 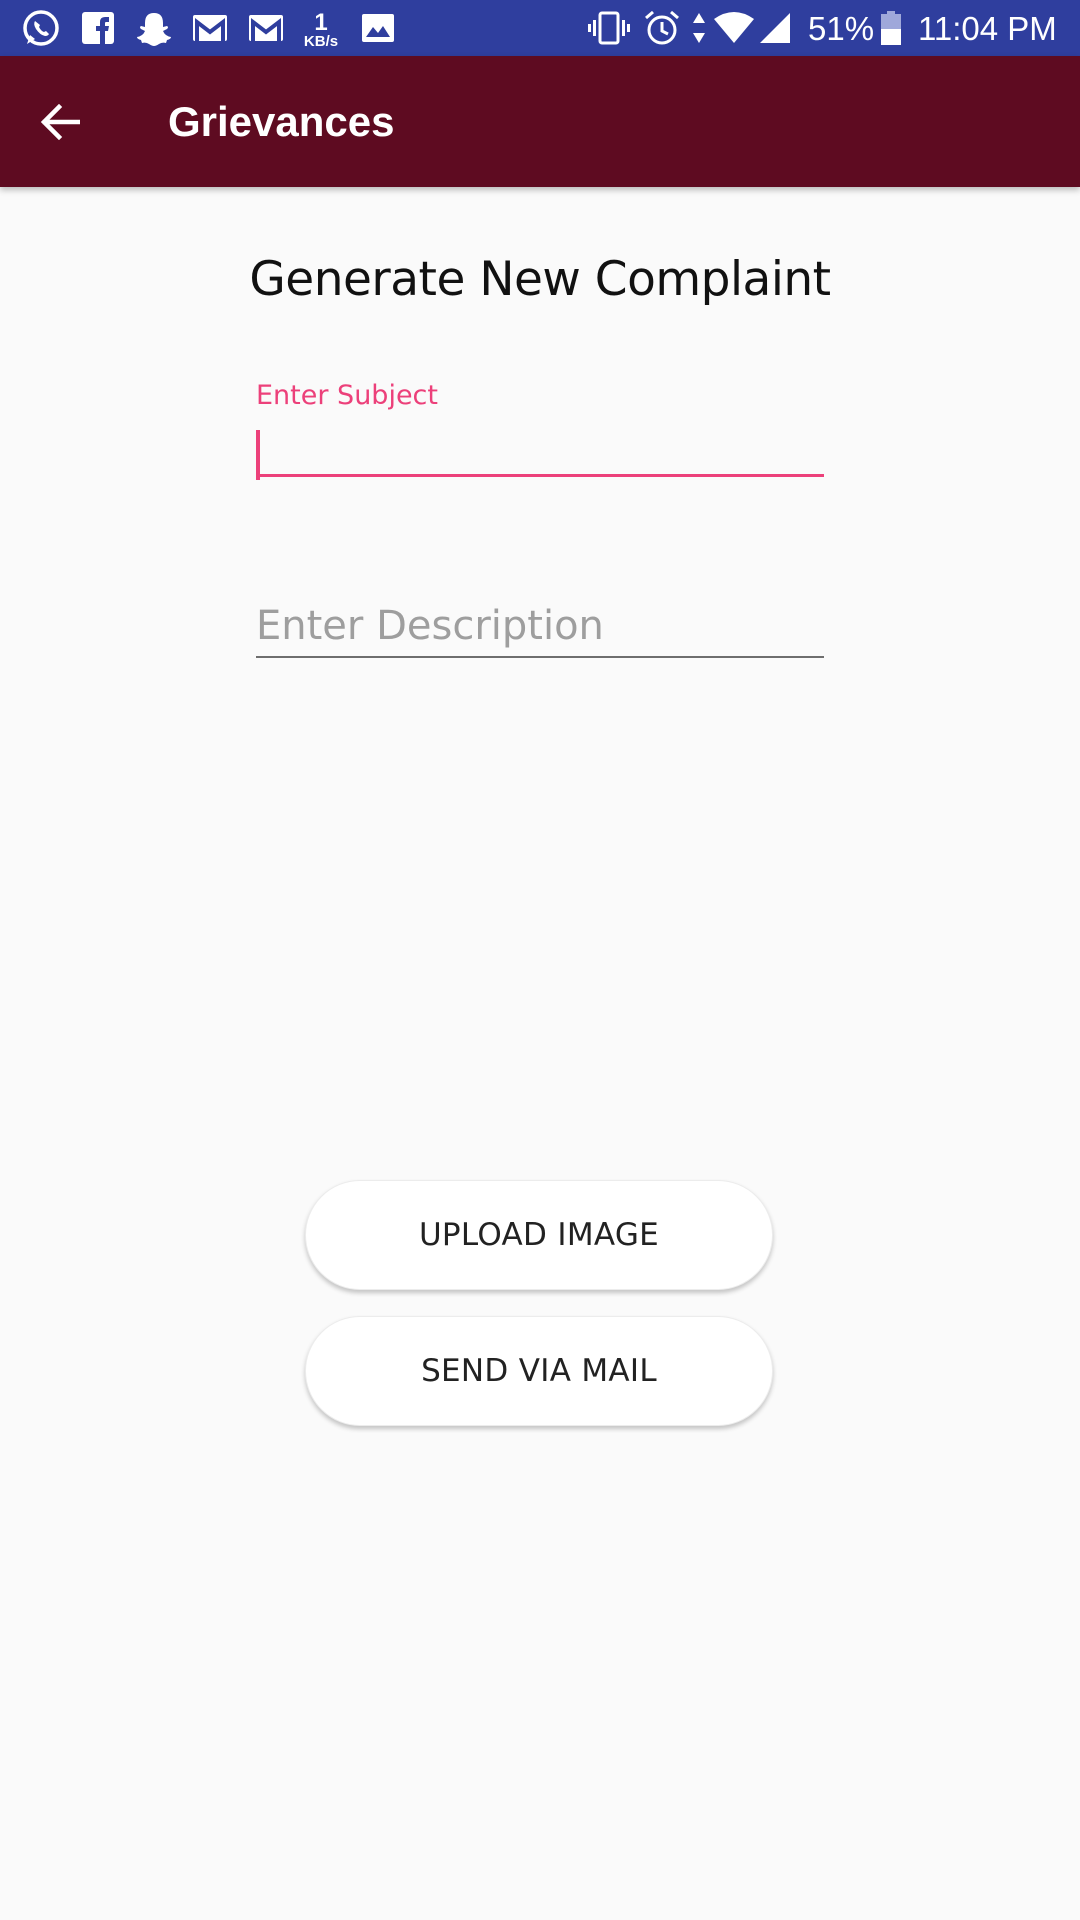 I want to click on subject-field: Enter Subject, so click(x=540, y=435).